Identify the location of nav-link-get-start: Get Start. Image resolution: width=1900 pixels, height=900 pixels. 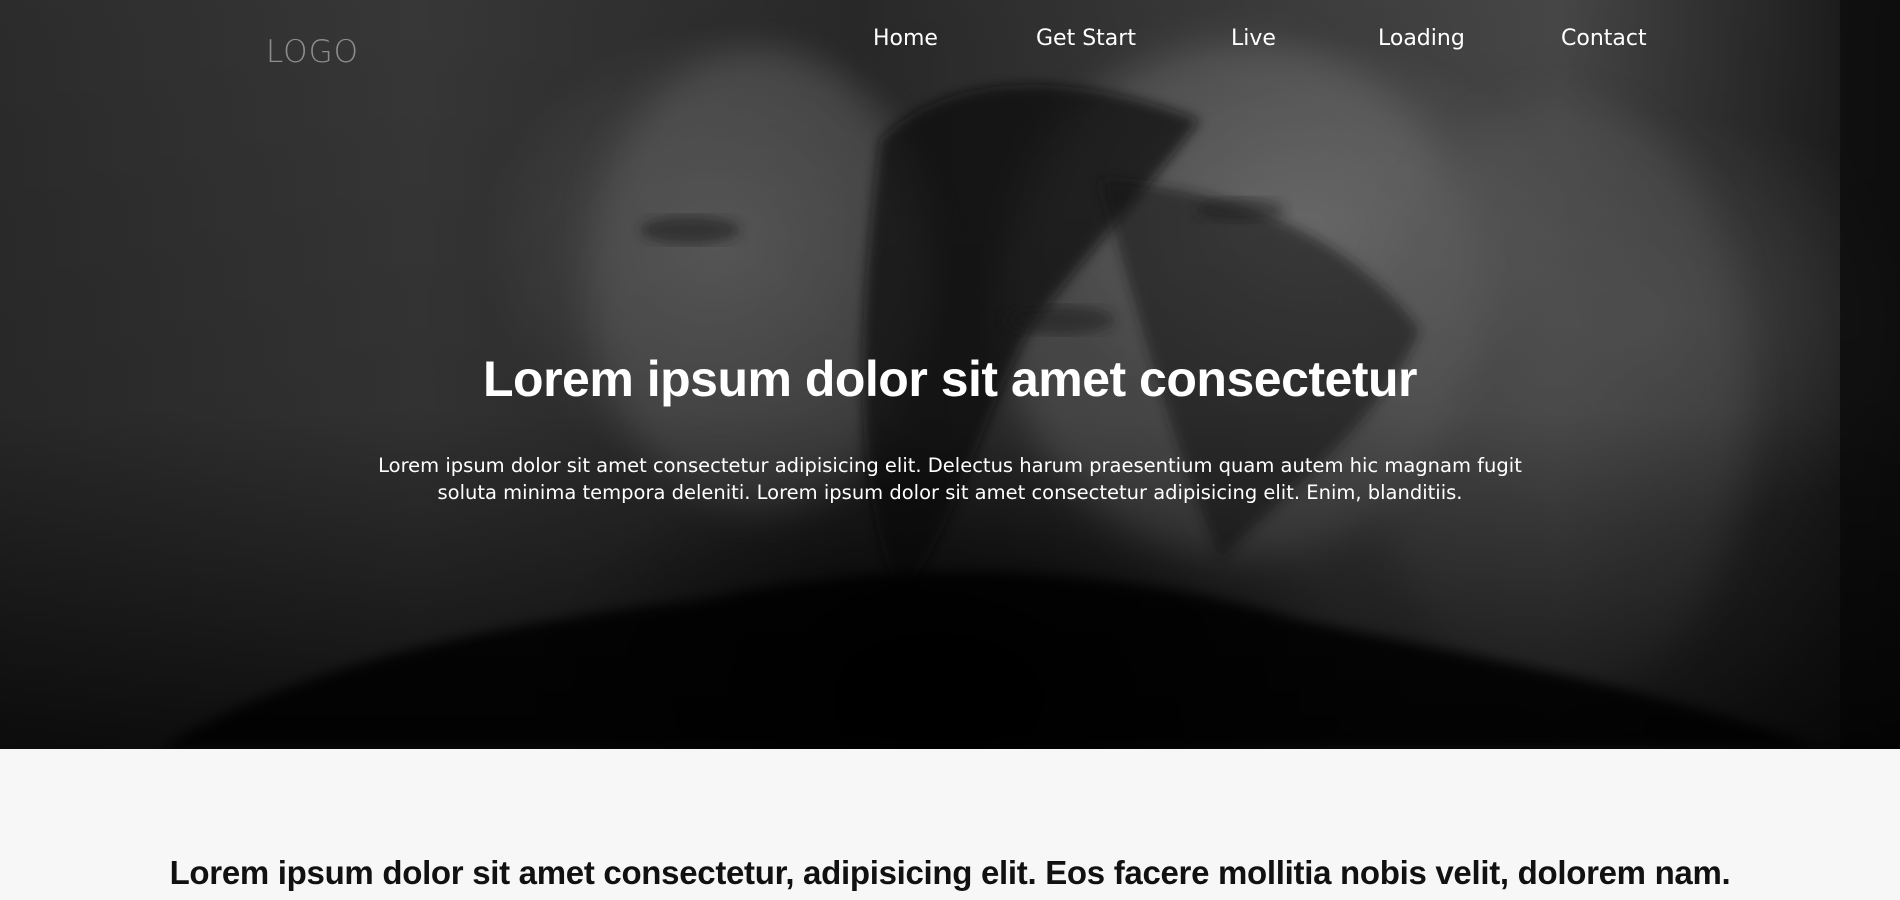
(1086, 38).